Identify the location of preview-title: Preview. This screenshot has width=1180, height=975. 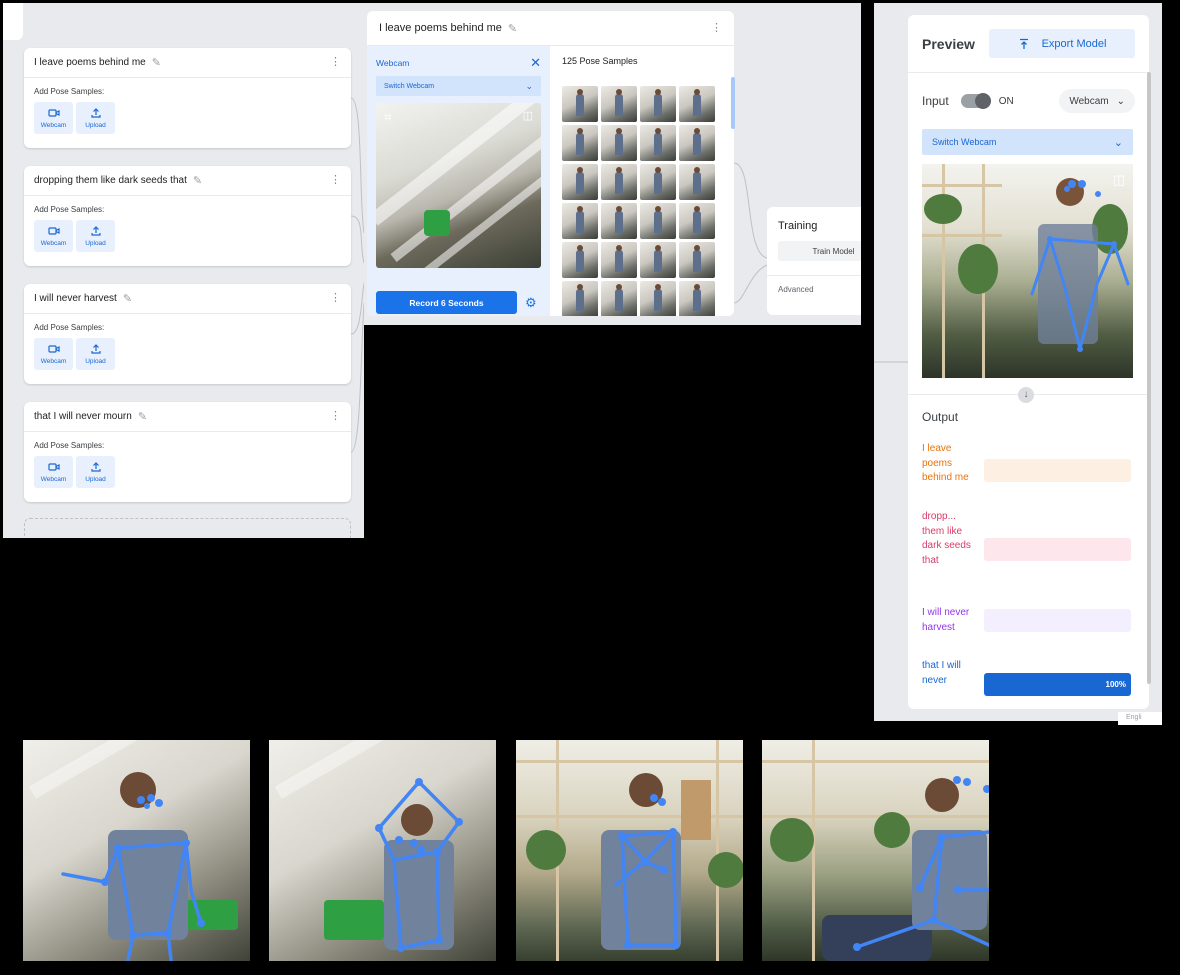
(948, 43).